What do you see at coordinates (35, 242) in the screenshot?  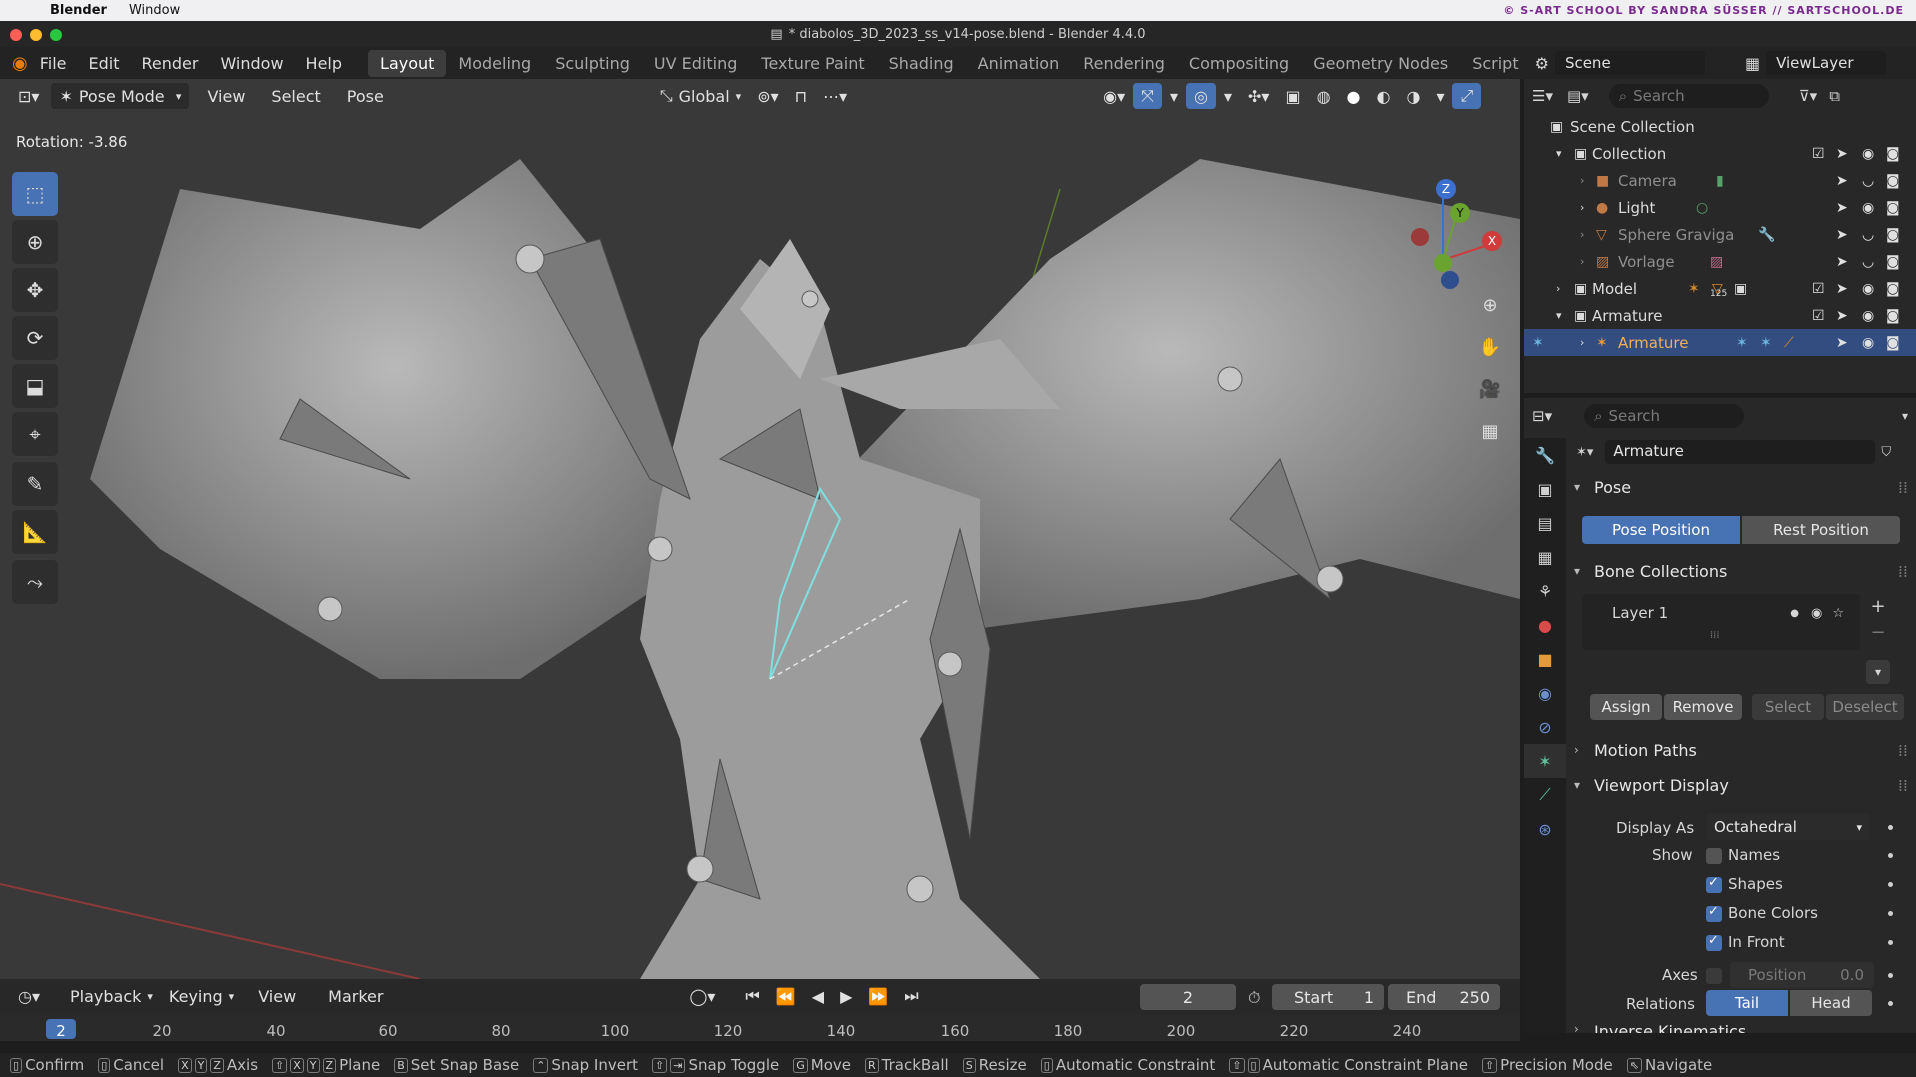 I see `cursor-tool: ⊕` at bounding box center [35, 242].